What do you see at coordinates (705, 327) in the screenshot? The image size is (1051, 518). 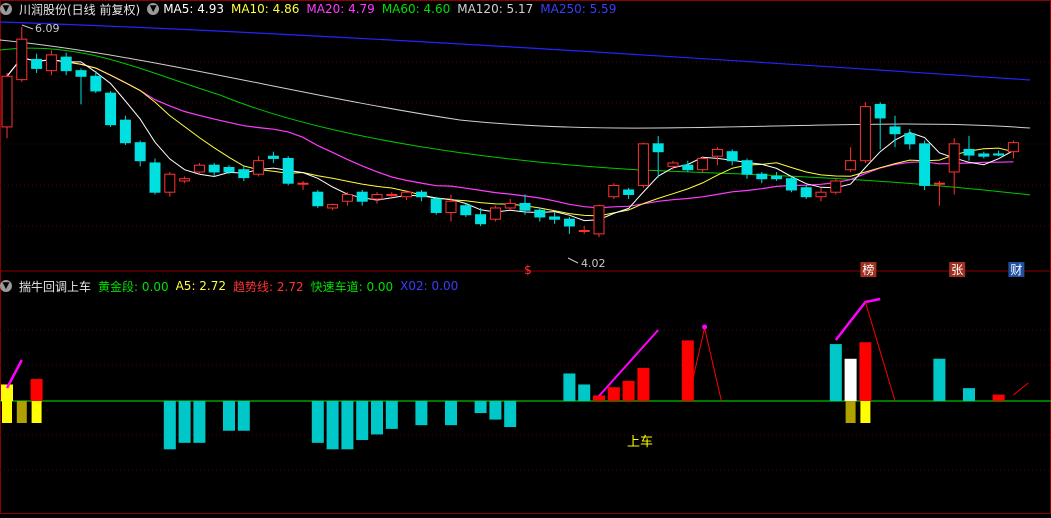 I see `peak-dot` at bounding box center [705, 327].